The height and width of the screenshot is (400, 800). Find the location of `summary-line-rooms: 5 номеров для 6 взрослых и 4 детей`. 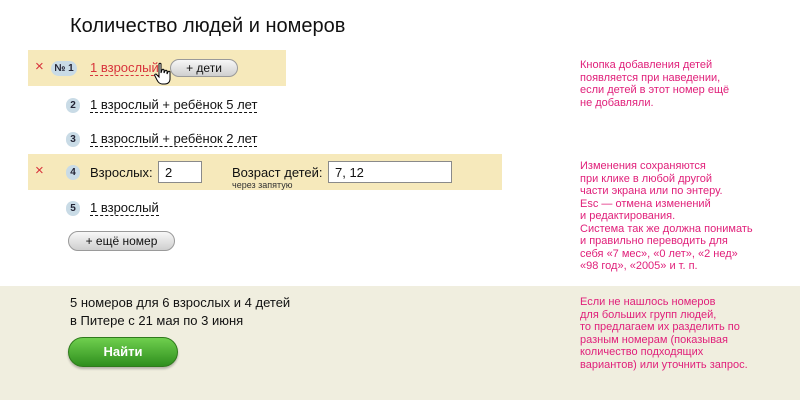

summary-line-rooms: 5 номеров для 6 взрослых и 4 детей is located at coordinates (180, 302).